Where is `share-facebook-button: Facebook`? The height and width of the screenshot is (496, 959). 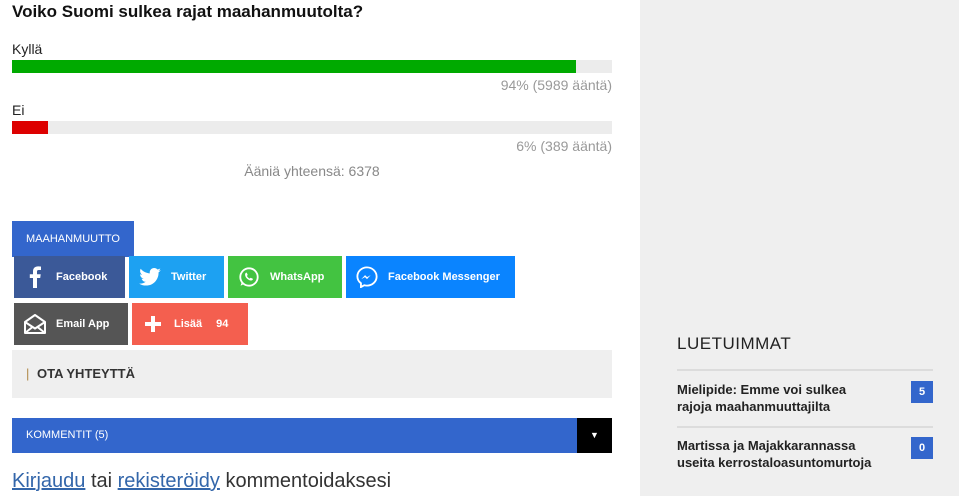 share-facebook-button: Facebook is located at coordinates (69, 277).